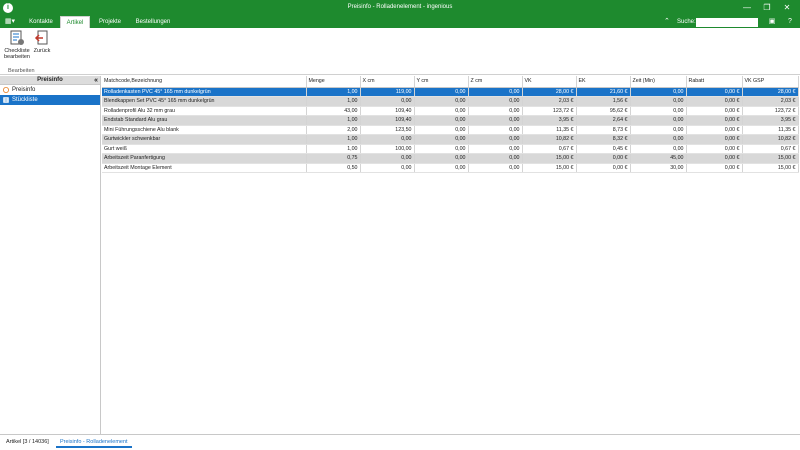 The width and height of the screenshot is (800, 450). Describe the element at coordinates (333, 168) in the screenshot. I see `table-cell: 0,50` at that location.